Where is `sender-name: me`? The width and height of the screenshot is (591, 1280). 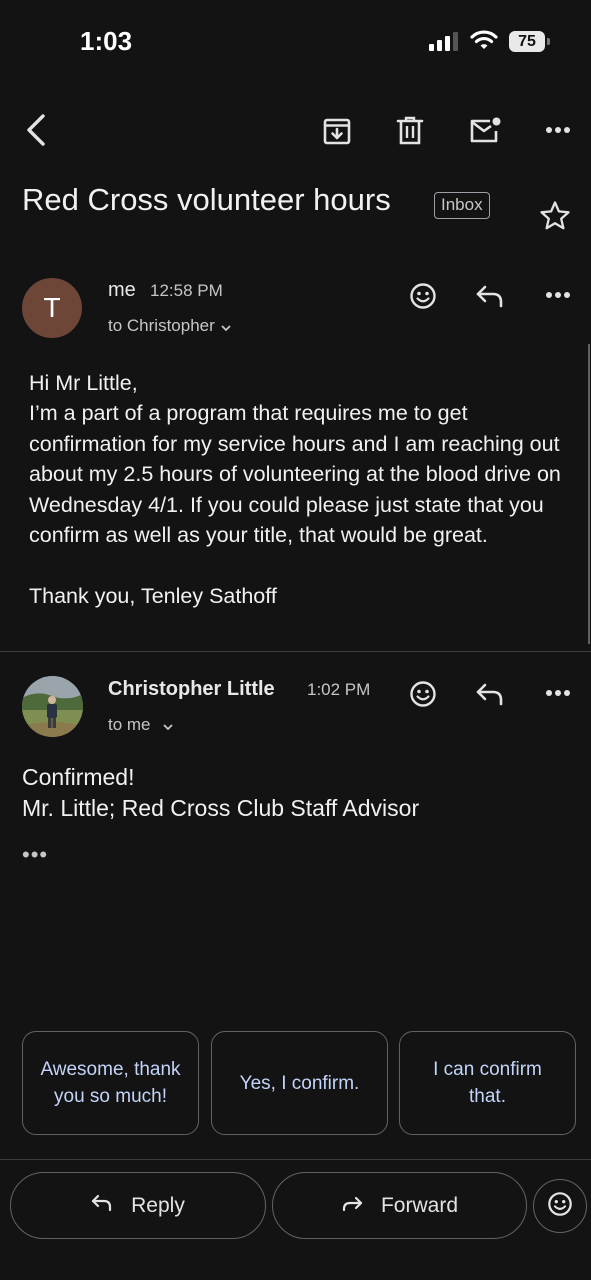 sender-name: me is located at coordinates (122, 290).